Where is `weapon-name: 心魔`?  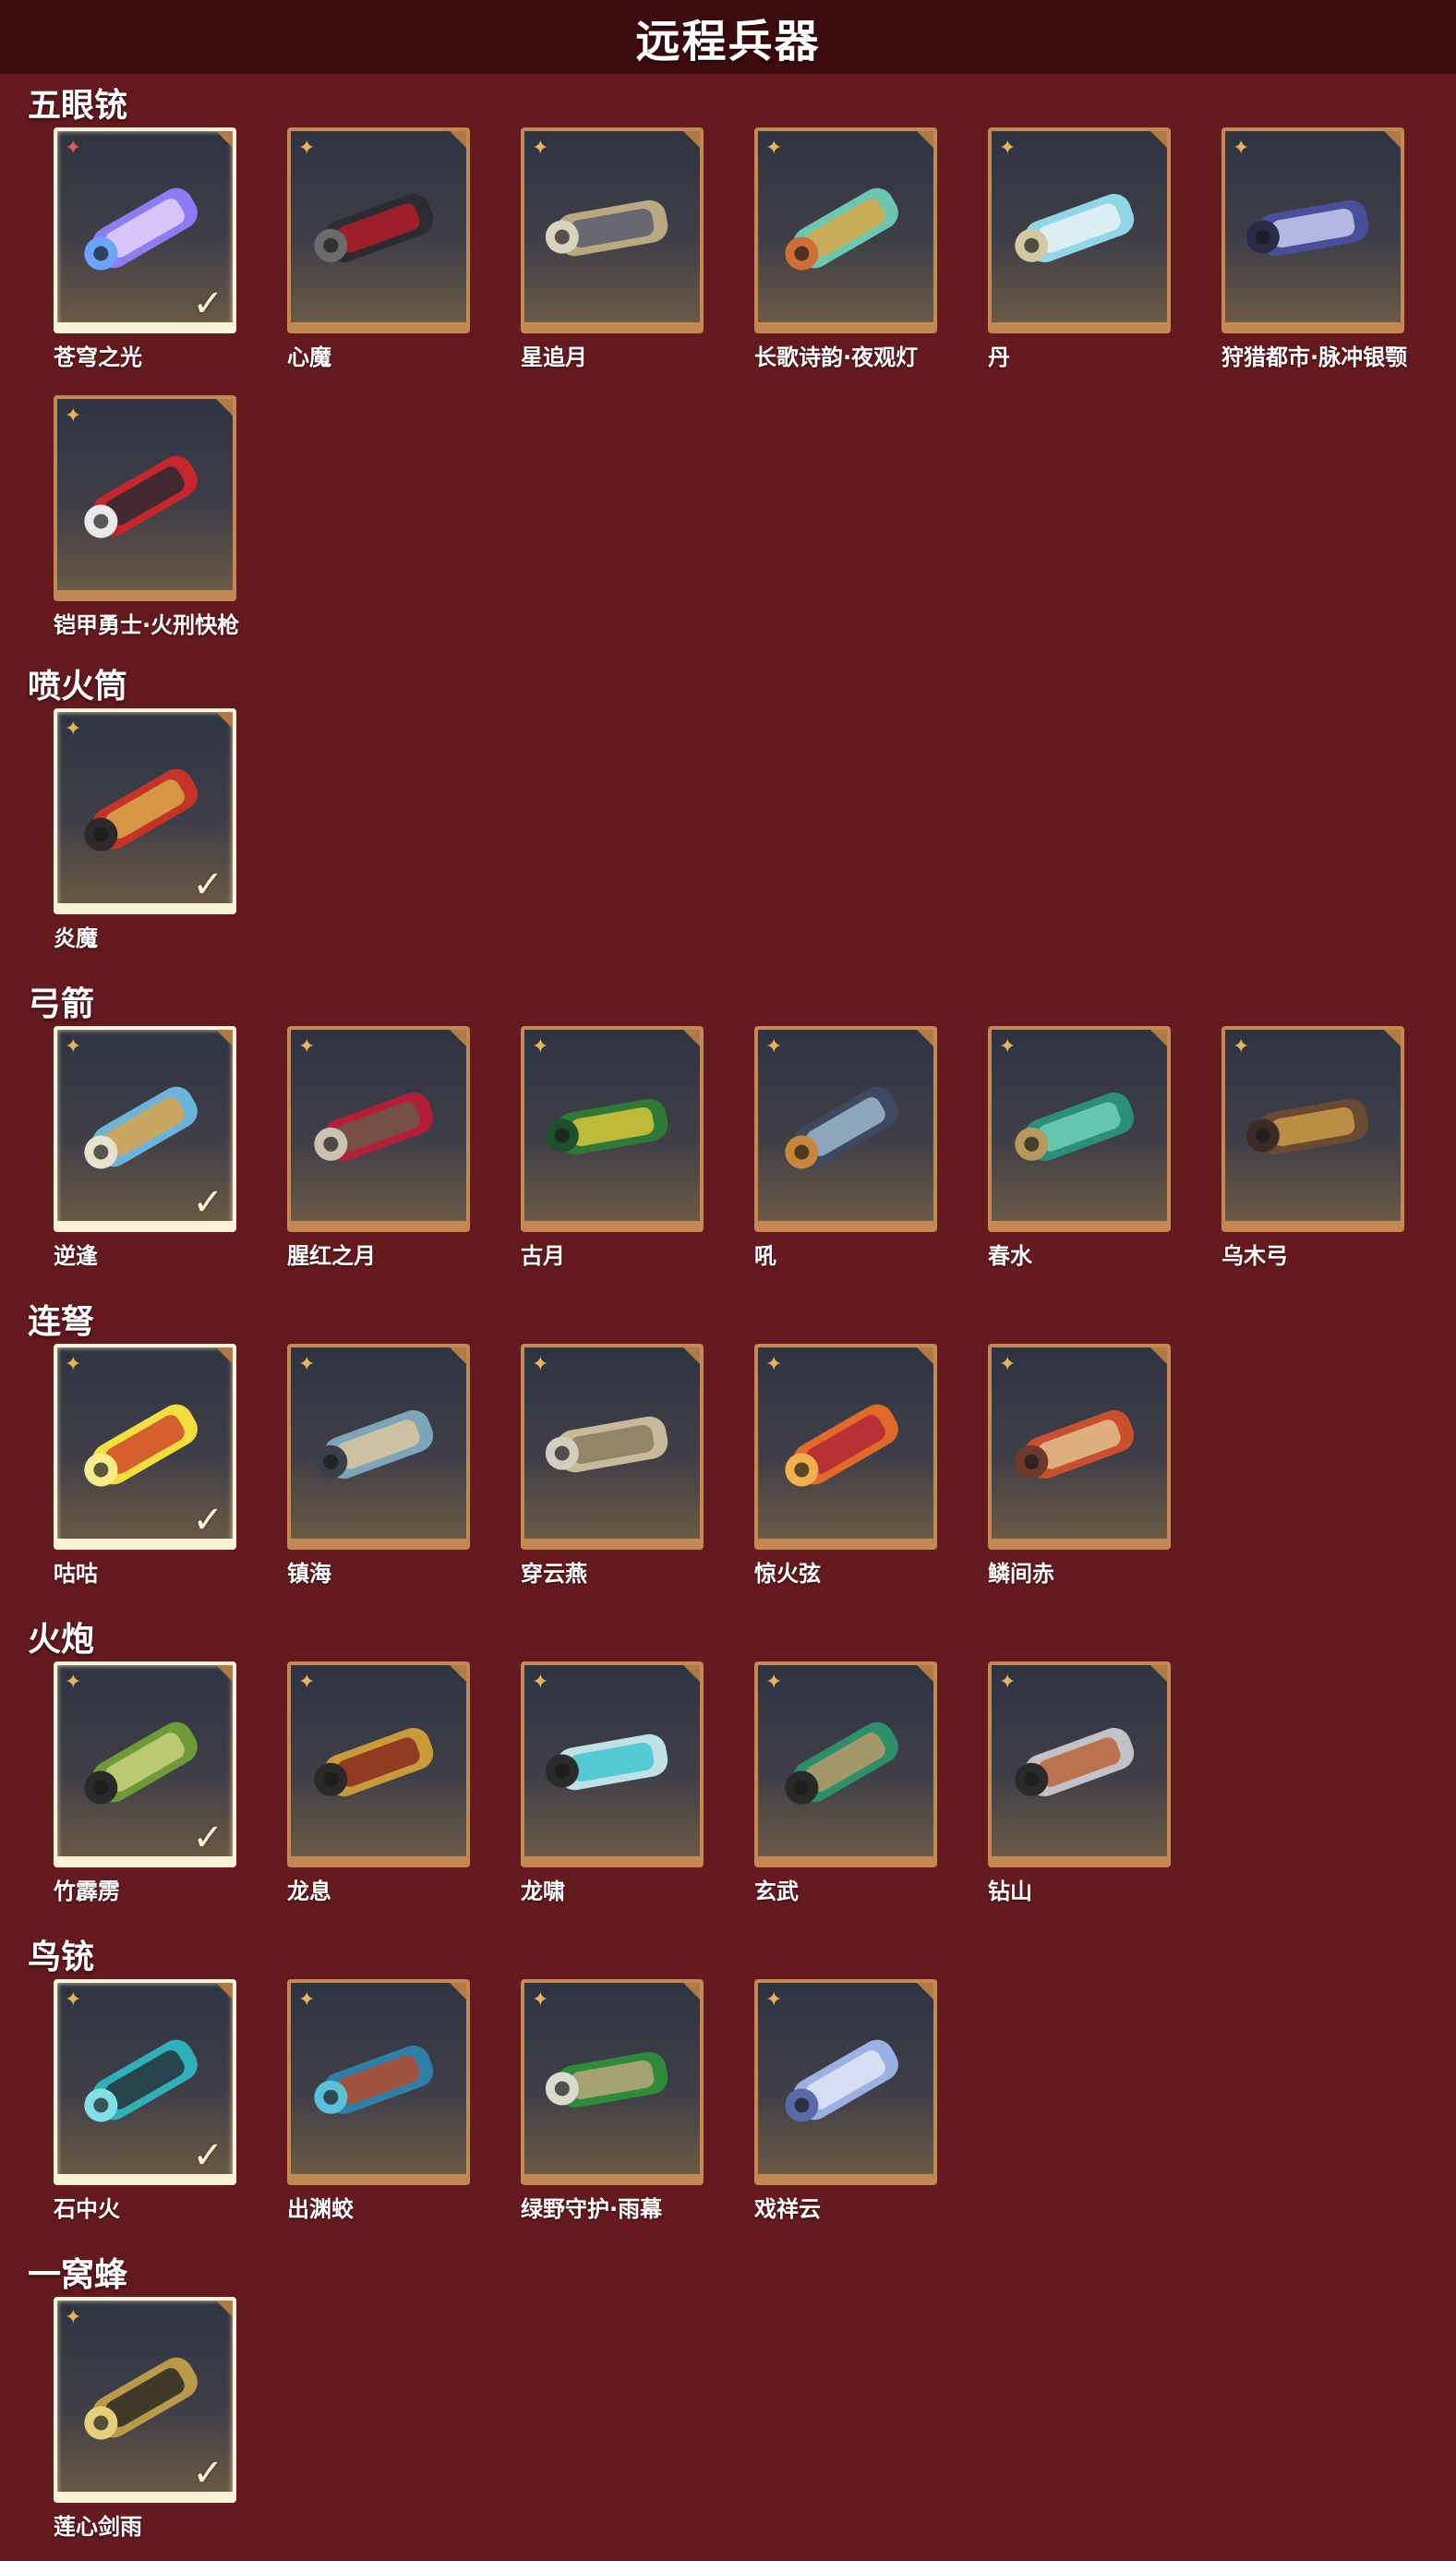
weapon-name: 心魔 is located at coordinates (309, 357).